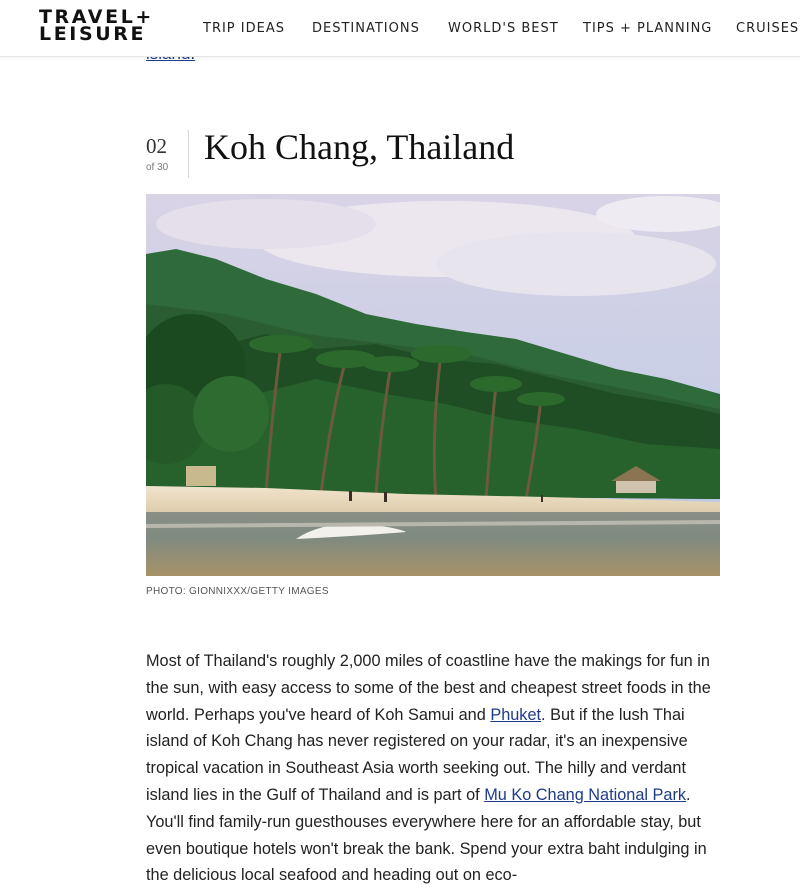  Describe the element at coordinates (156, 146) in the screenshot. I see `slide-number: 02` at that location.